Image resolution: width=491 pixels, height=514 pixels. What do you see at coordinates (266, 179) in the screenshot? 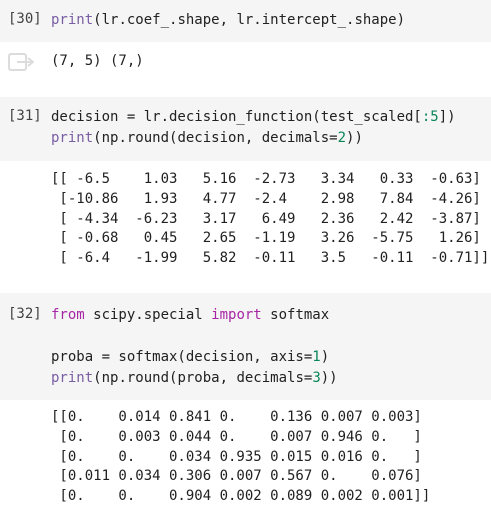
I see `cell-31-output-line: [[ -6.5 1.03 5.16 -2.73 3.34 0.33 -0.63]` at bounding box center [266, 179].